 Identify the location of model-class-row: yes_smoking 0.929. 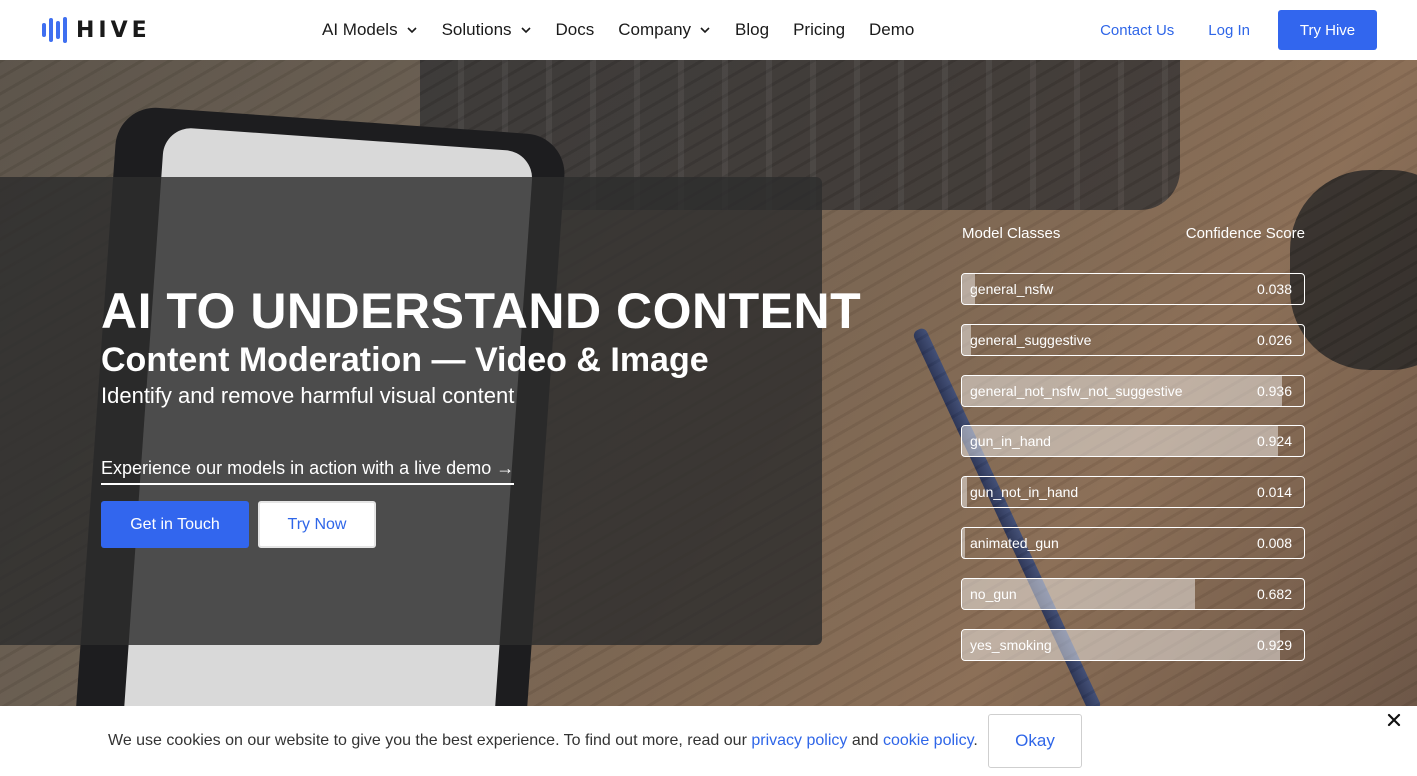
(1133, 644).